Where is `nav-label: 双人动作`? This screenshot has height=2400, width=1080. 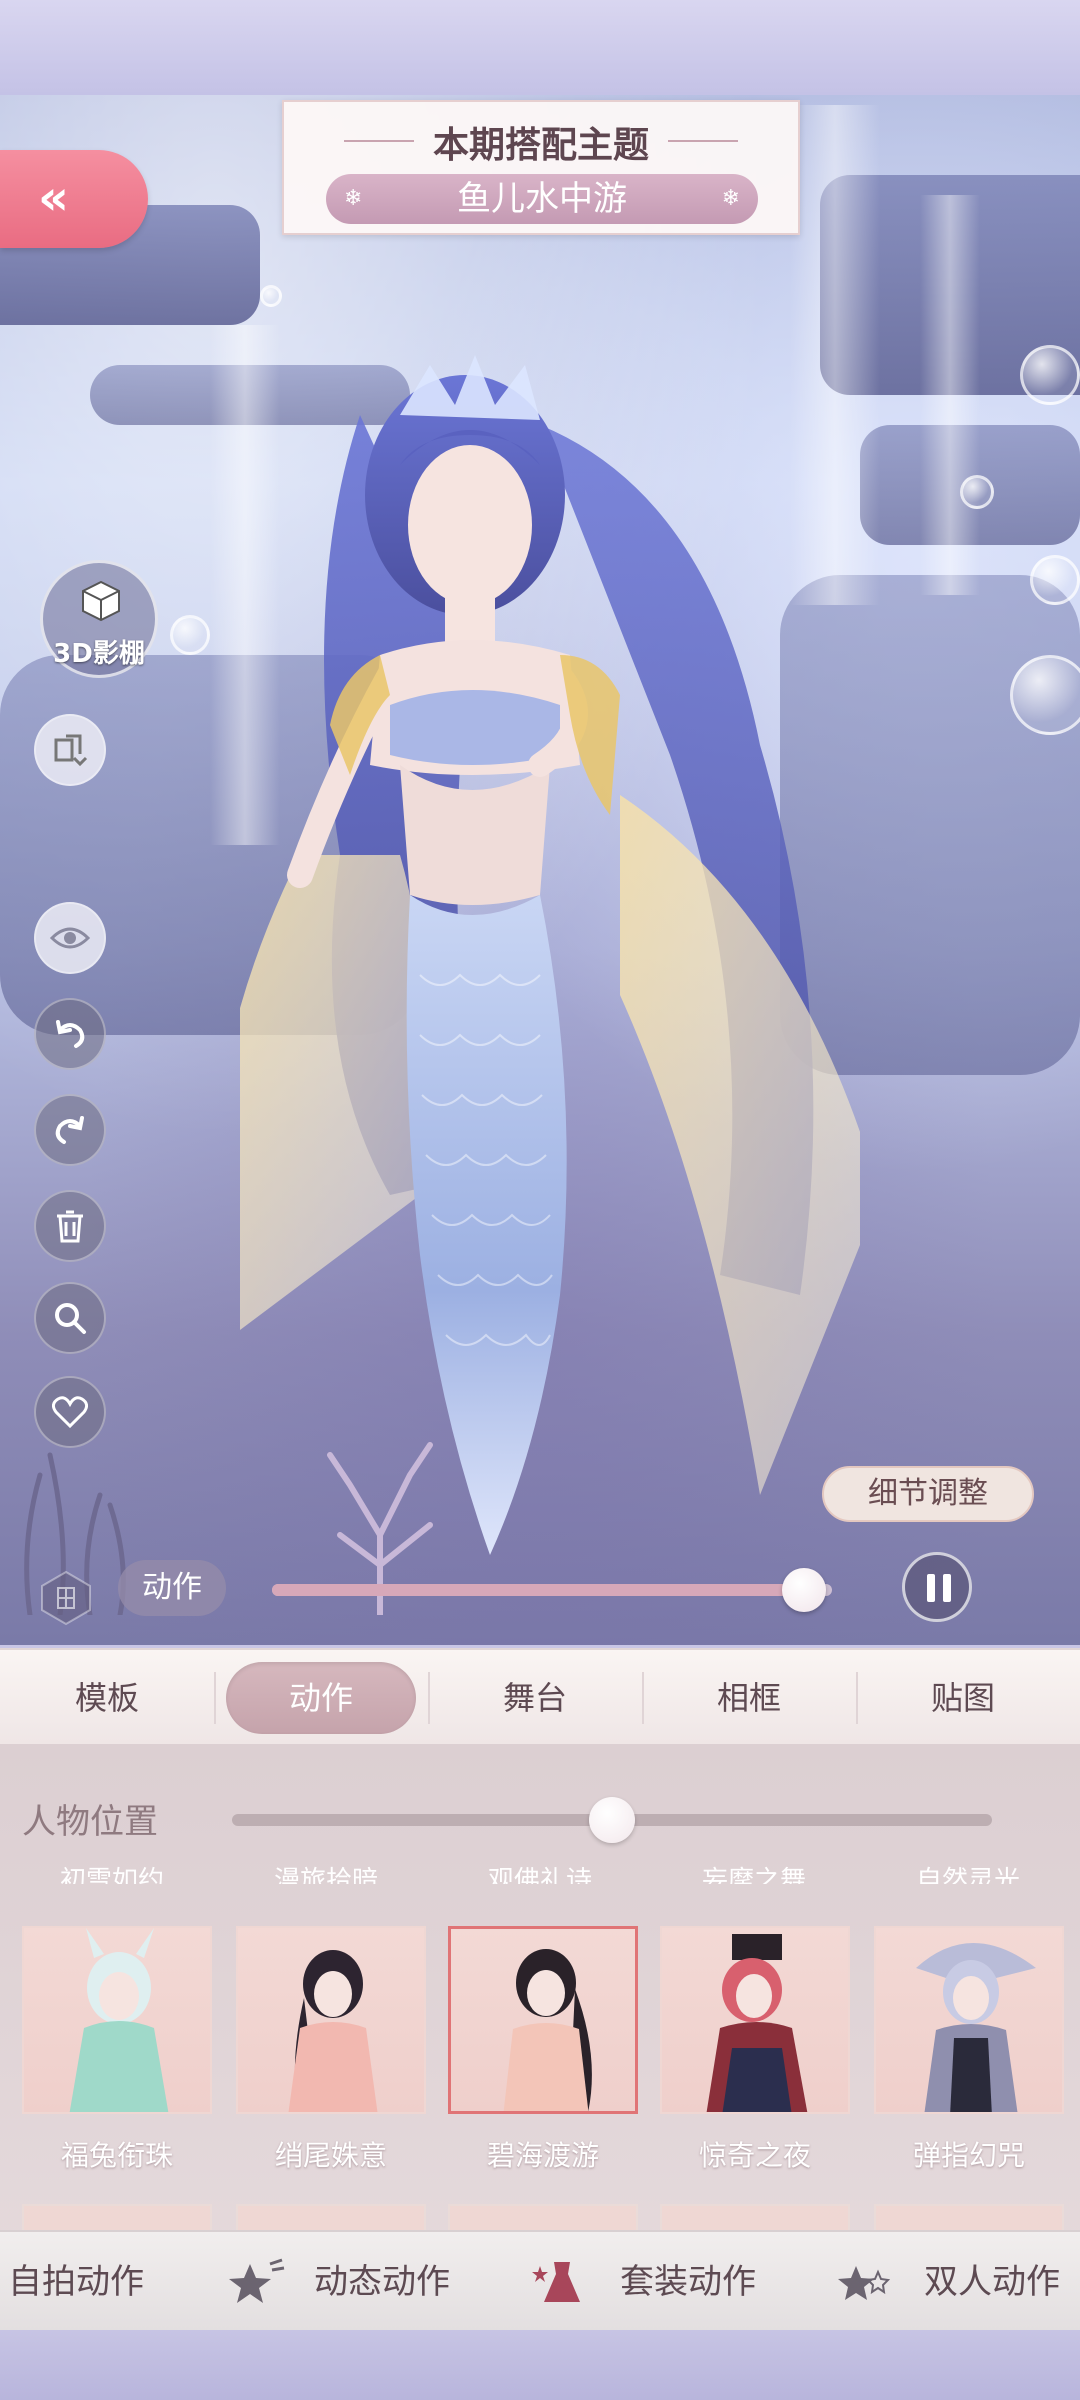 nav-label: 双人动作 is located at coordinates (992, 2282).